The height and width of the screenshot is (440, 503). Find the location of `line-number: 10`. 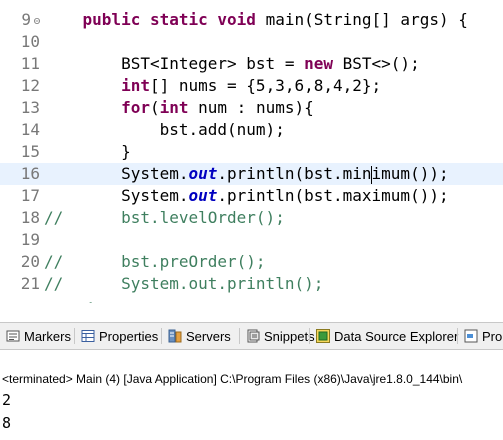

line-number: 10 is located at coordinates (30, 41).